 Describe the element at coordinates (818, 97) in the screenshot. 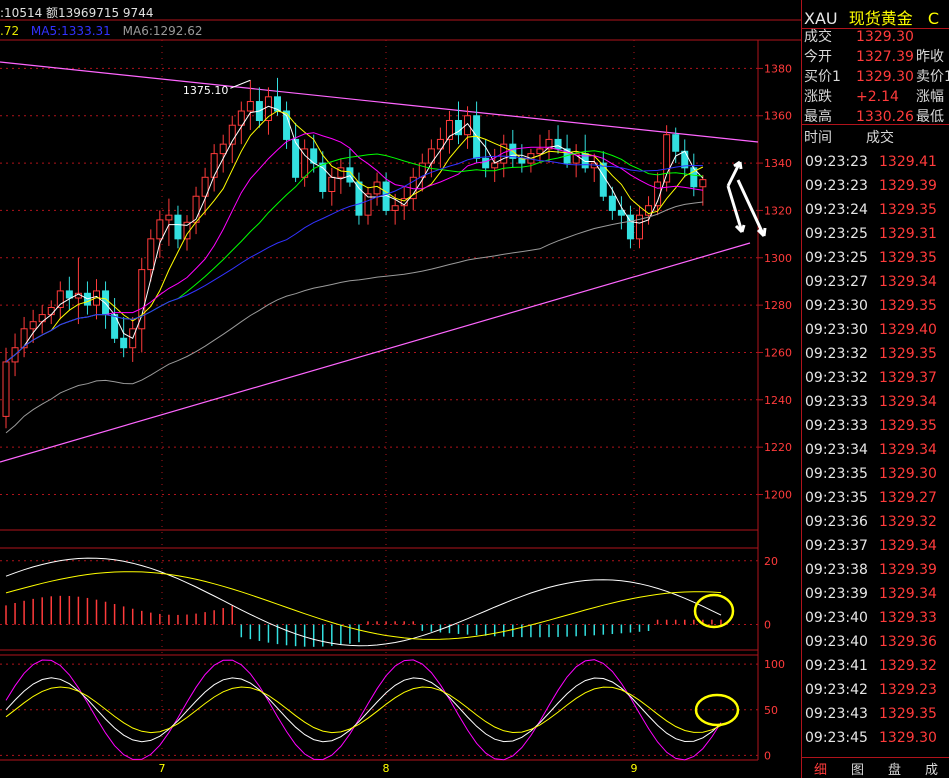

I see `quote-label: 涨跌` at that location.